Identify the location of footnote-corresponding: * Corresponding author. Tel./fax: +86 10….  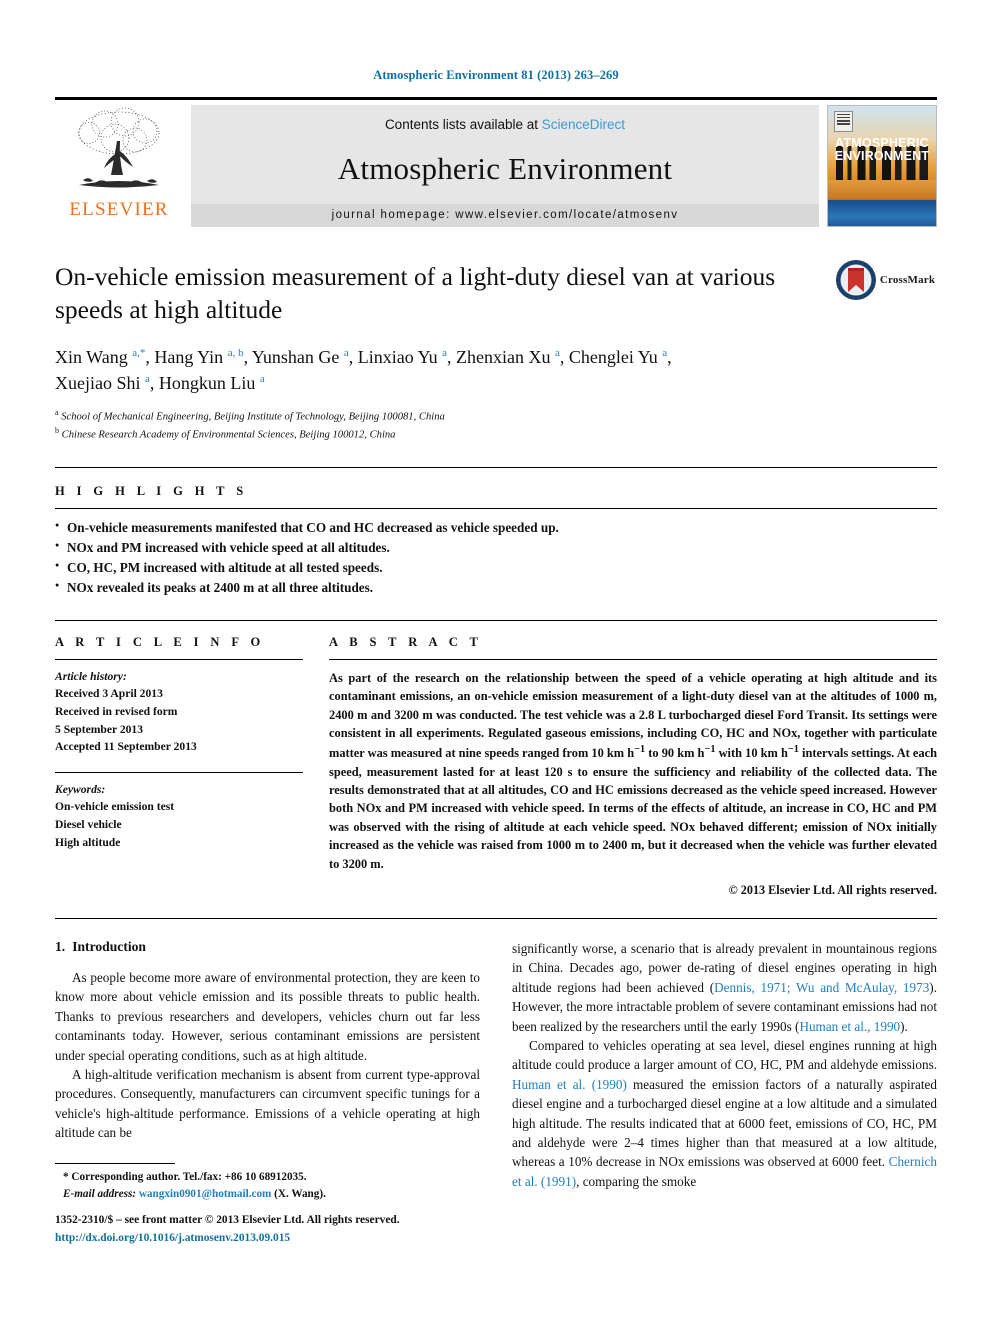
(185, 1177).